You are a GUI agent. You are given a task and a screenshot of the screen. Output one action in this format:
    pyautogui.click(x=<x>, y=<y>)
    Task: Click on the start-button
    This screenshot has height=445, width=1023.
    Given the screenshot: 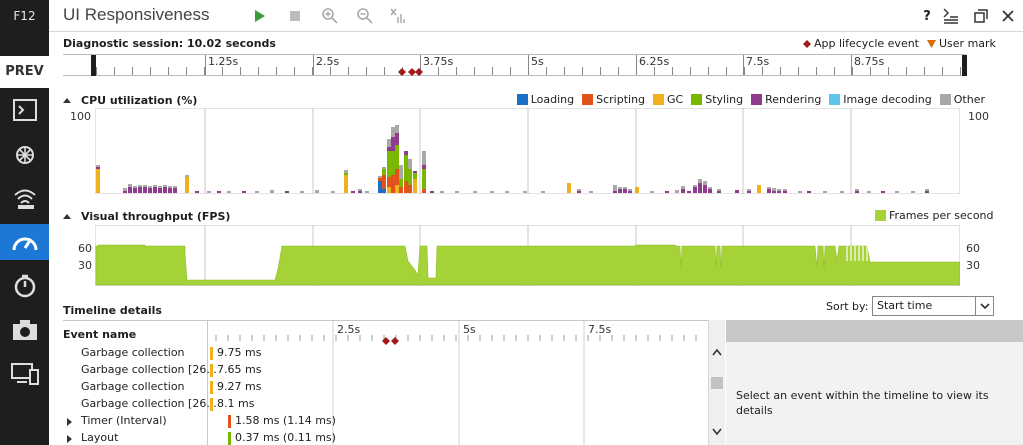 What is the action you would take?
    pyautogui.click(x=260, y=16)
    